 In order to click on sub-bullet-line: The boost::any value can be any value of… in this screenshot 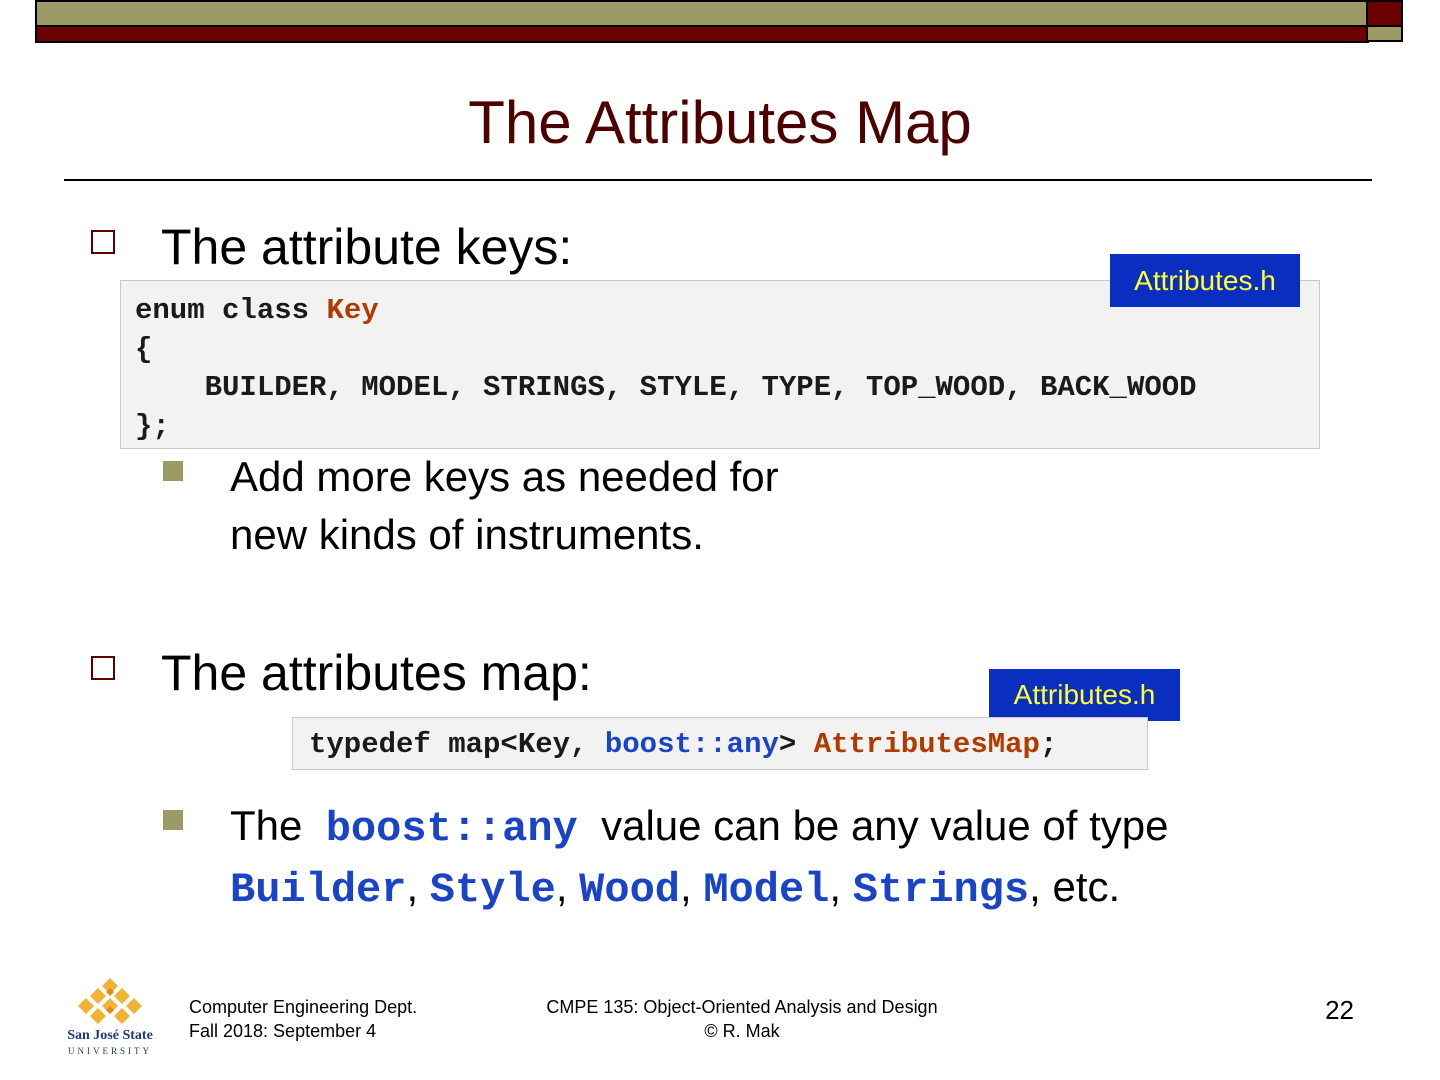, I will do `click(699, 827)`.